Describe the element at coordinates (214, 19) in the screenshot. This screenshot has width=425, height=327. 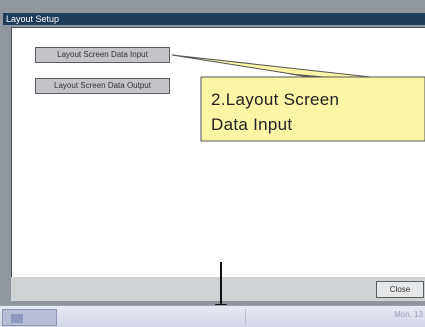
I see `window-title: Layout Setup` at that location.